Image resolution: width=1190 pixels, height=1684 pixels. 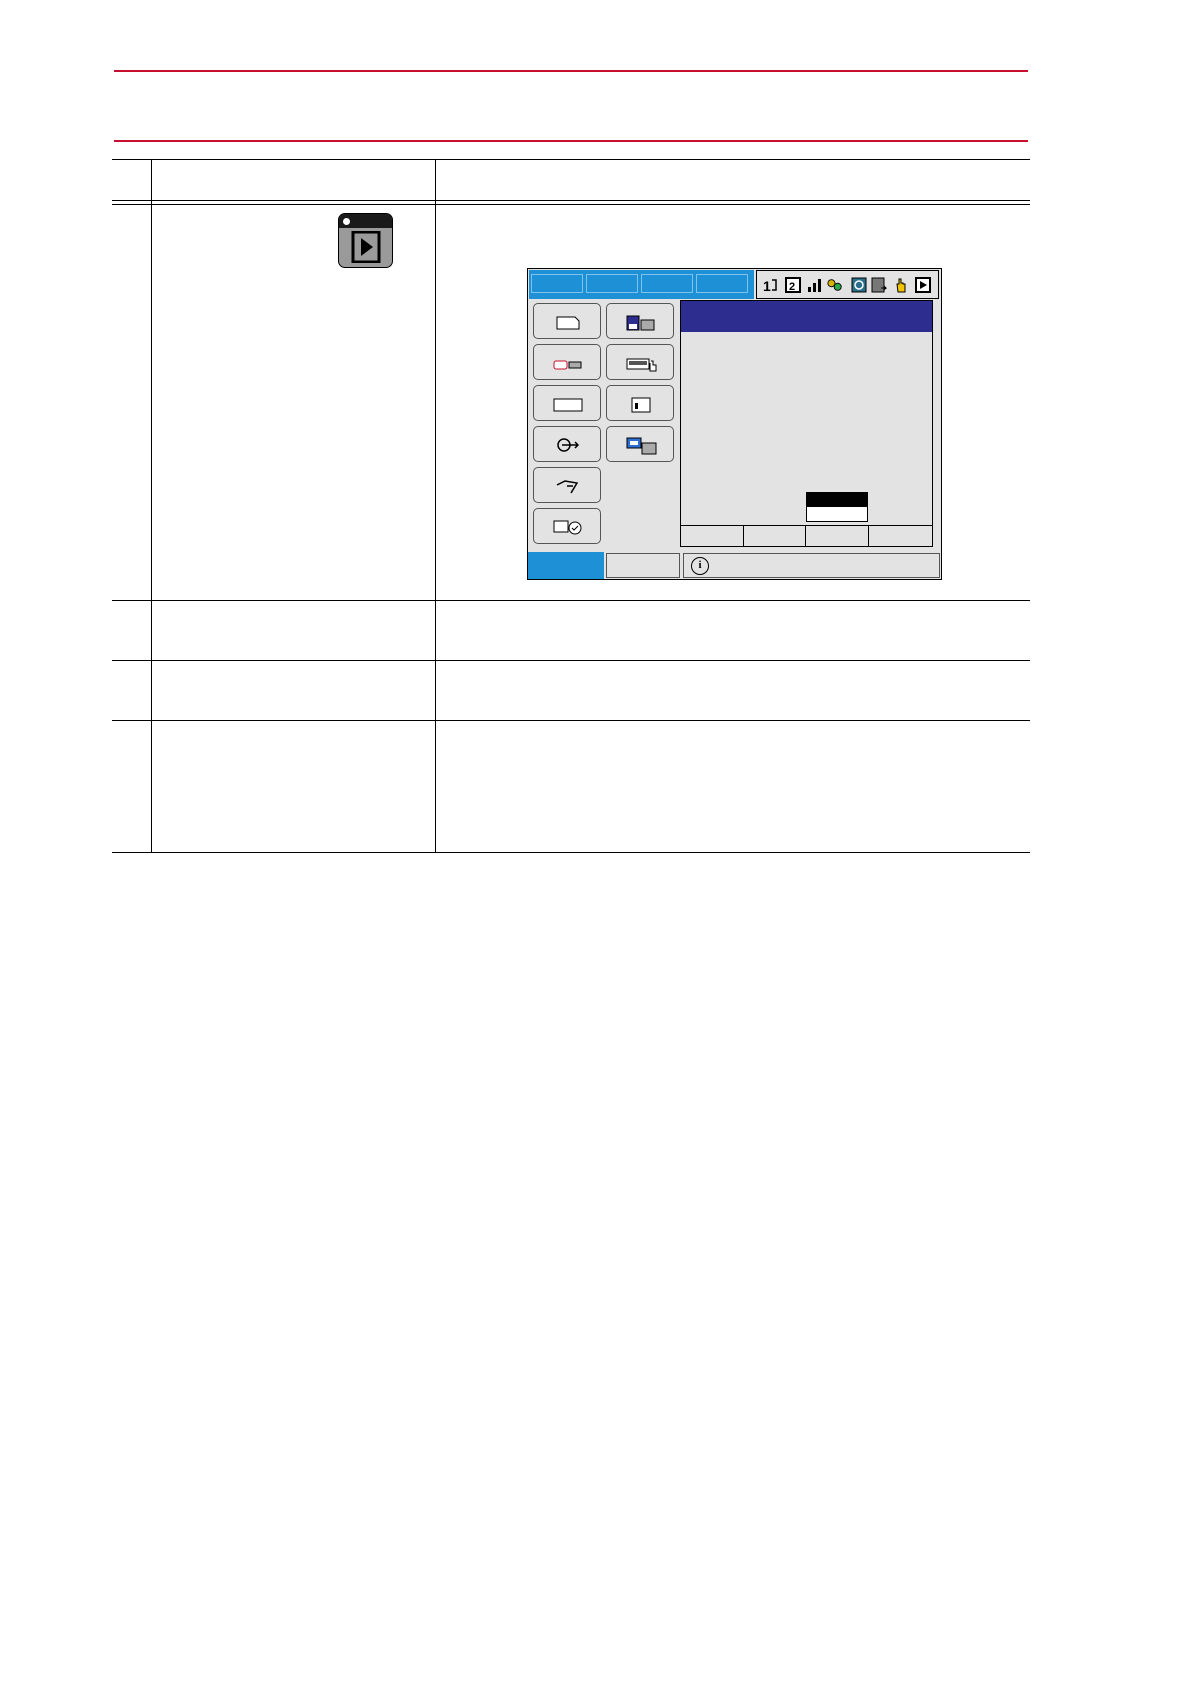 What do you see at coordinates (814, 285) in the screenshot?
I see `speed-icon` at bounding box center [814, 285].